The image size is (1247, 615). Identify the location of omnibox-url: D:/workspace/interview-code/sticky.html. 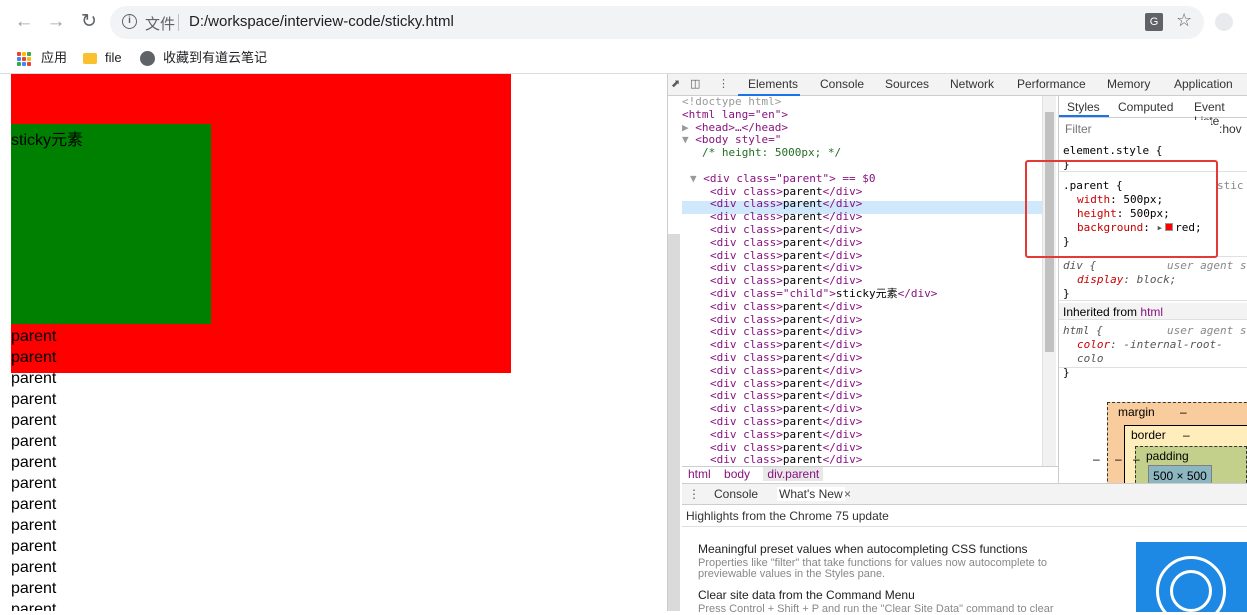
(321, 21).